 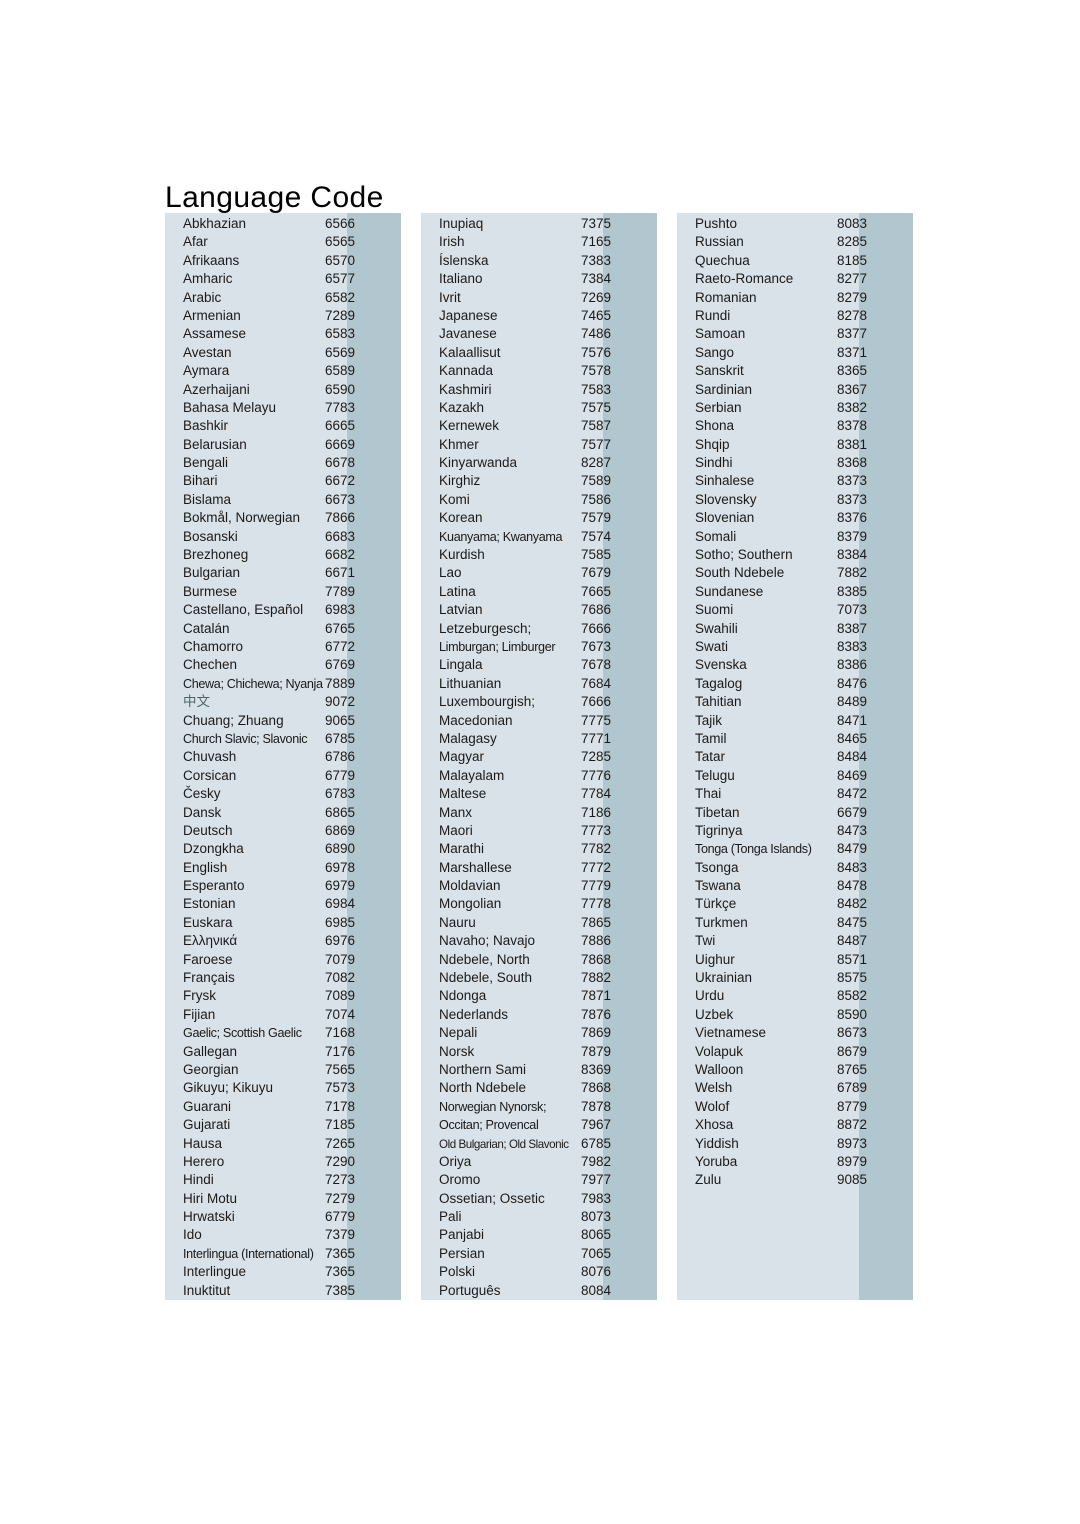 What do you see at coordinates (795, 242) in the screenshot?
I see `table-row: Russian 8285` at bounding box center [795, 242].